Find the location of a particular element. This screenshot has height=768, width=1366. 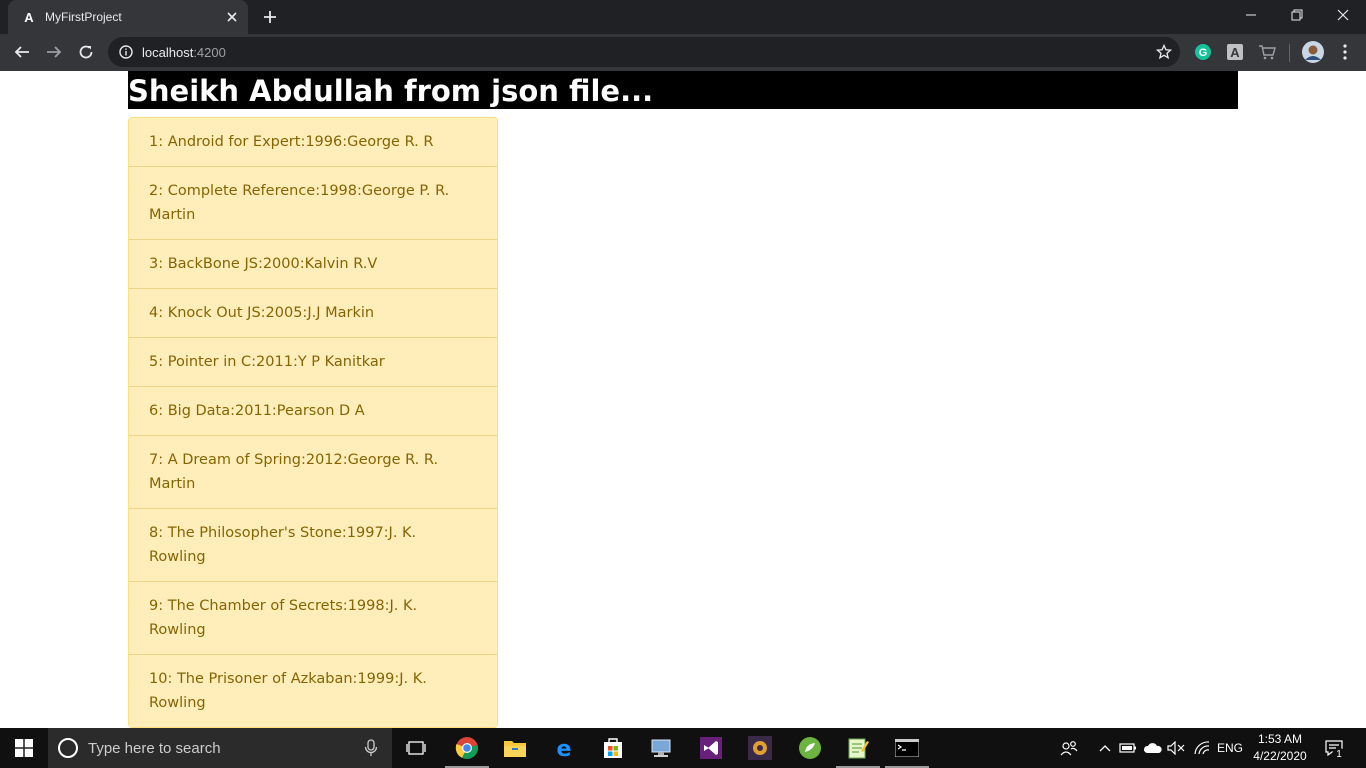

show-hidden-icons-chevron-icon is located at coordinates (1105, 748).